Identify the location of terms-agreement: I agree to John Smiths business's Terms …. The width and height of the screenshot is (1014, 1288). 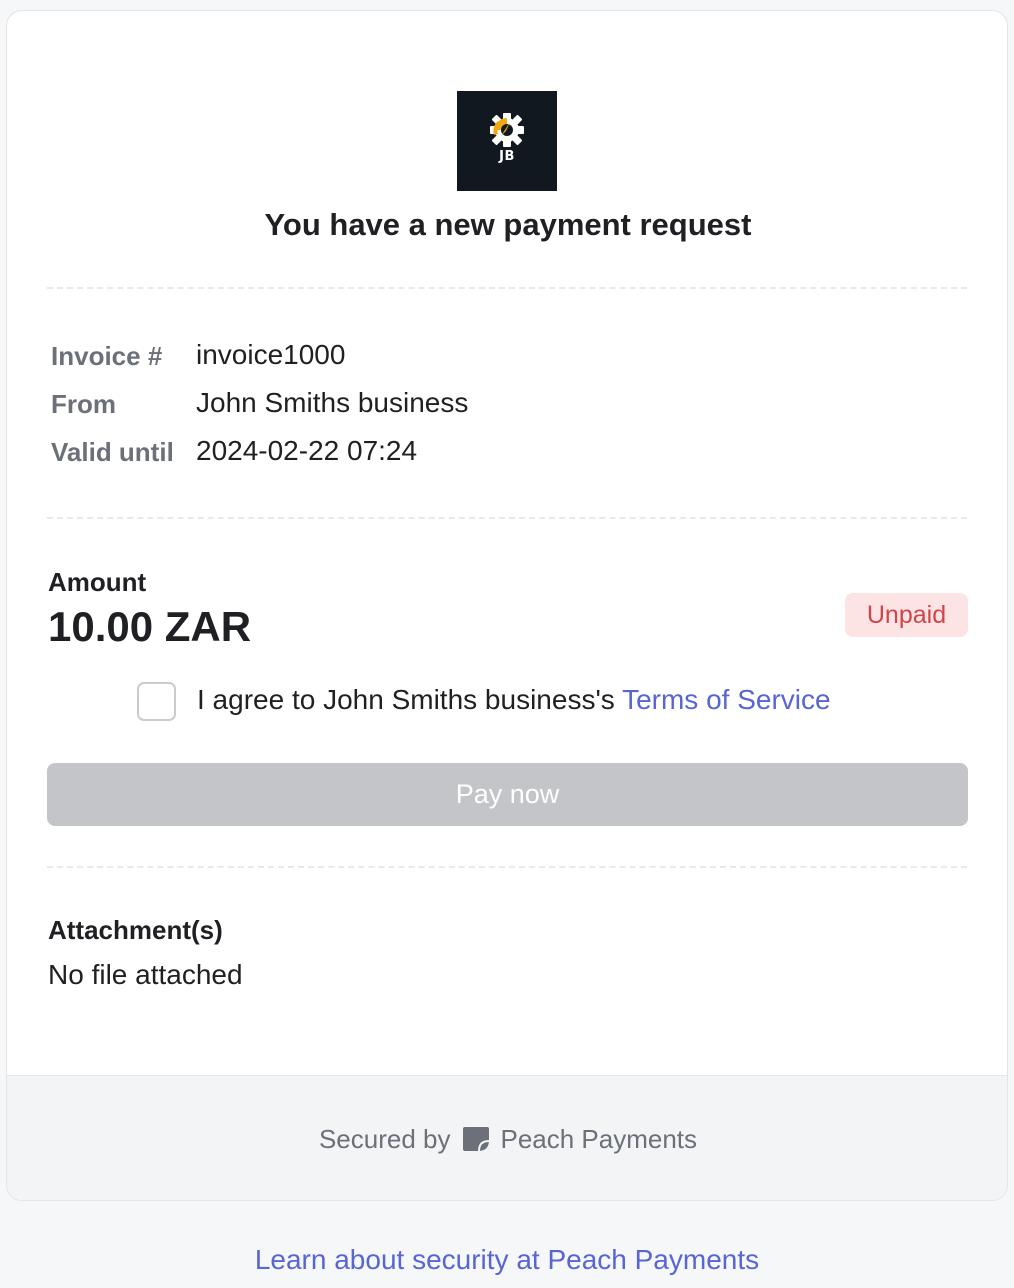
(514, 700).